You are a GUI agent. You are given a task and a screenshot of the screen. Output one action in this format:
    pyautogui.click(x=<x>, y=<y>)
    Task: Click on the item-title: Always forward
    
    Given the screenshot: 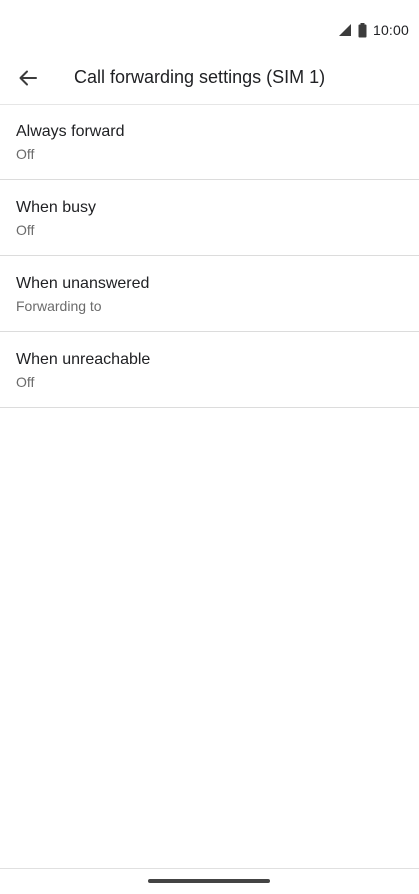 What is the action you would take?
    pyautogui.click(x=70, y=131)
    